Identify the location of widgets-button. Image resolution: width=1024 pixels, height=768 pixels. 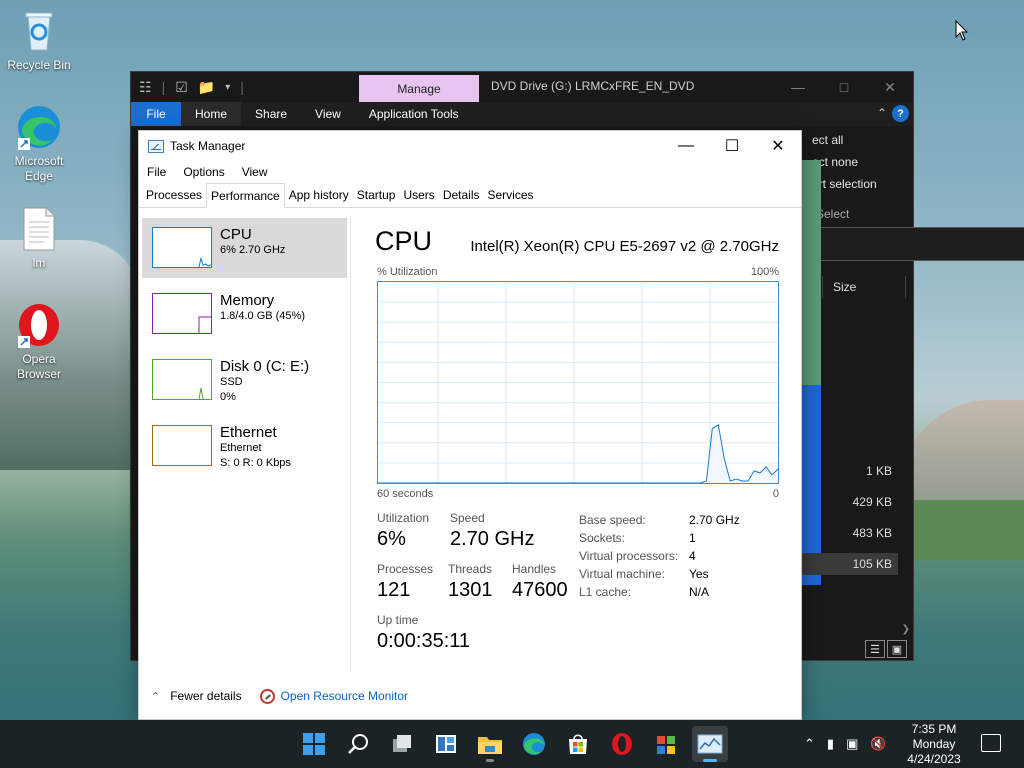
(446, 744).